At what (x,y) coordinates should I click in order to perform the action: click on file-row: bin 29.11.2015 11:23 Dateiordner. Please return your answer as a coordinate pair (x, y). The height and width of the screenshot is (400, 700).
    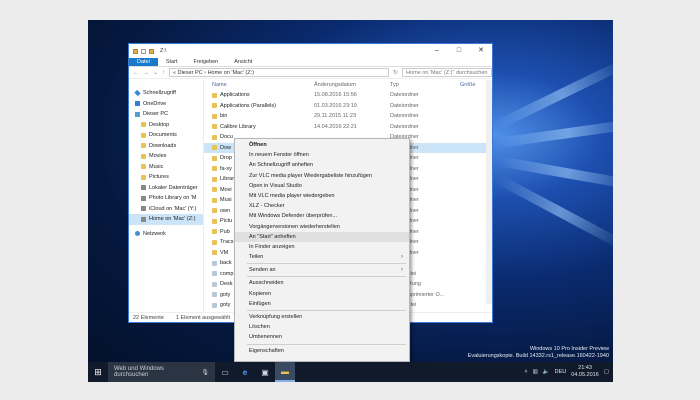
    Looking at the image, I should click on (348, 116).